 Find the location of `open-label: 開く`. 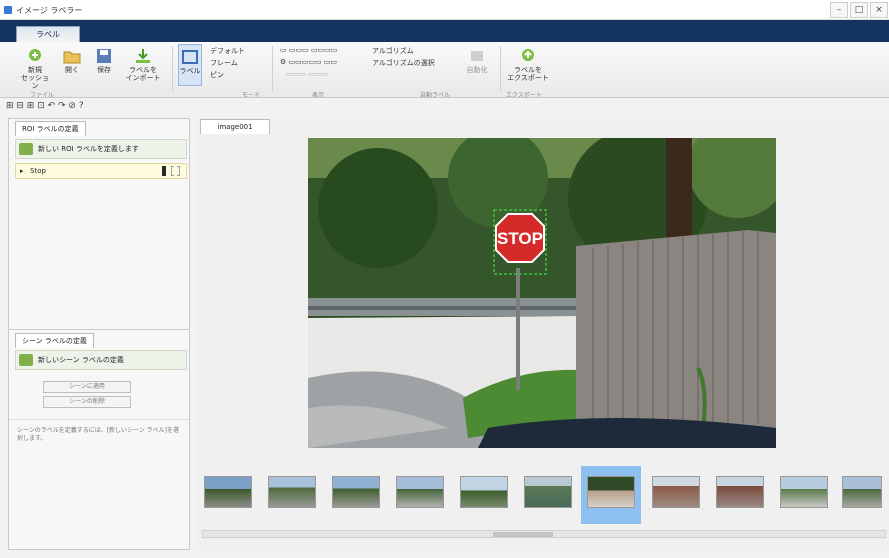

open-label: 開く is located at coordinates (72, 70).